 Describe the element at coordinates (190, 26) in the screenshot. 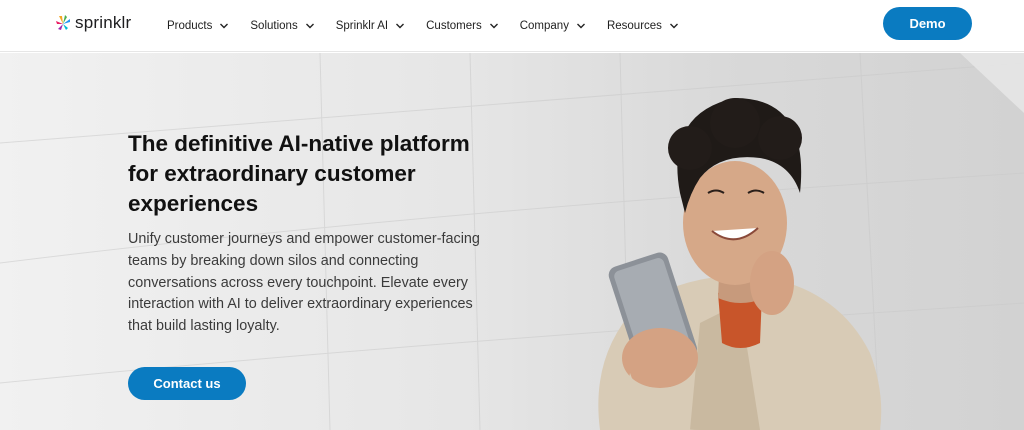

I see `nav-item-label: Products` at that location.